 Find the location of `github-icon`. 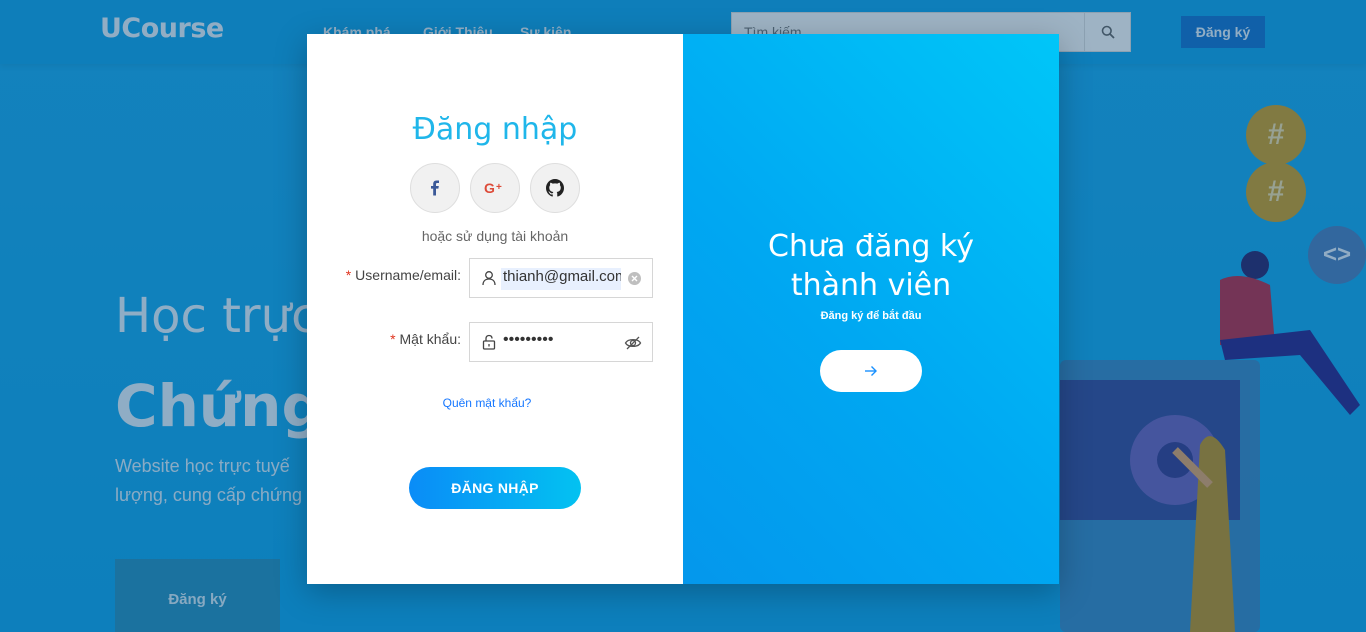

github-icon is located at coordinates (555, 188).